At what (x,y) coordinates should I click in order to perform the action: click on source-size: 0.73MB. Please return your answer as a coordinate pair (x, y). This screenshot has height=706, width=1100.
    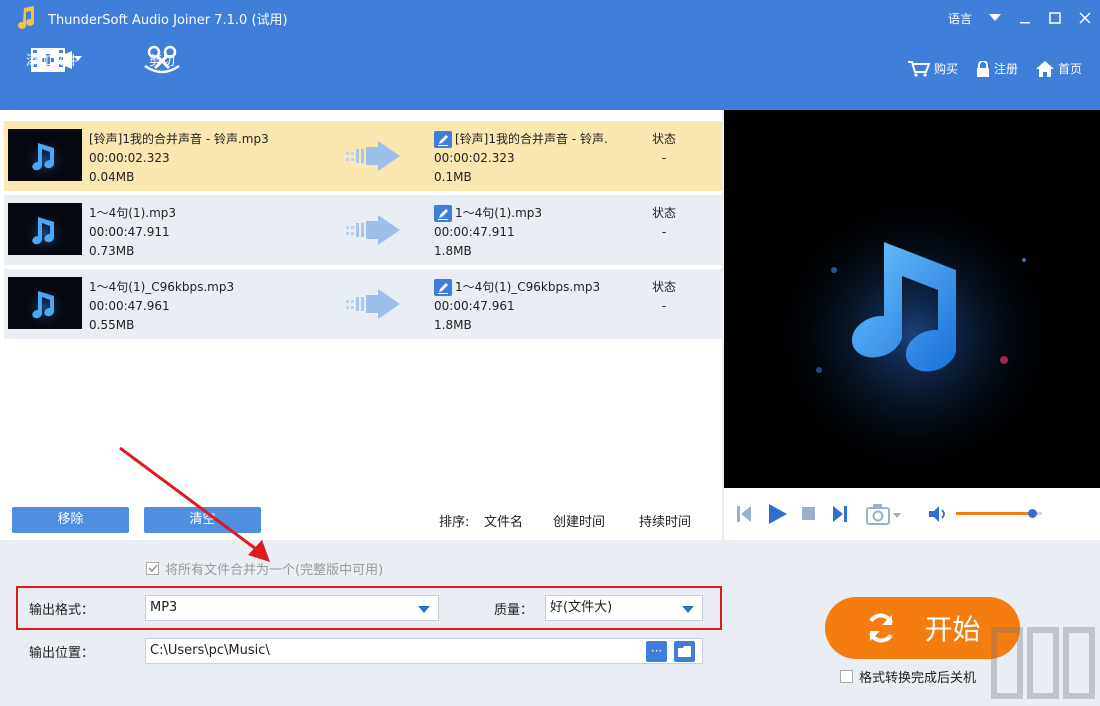
    Looking at the image, I should click on (112, 251).